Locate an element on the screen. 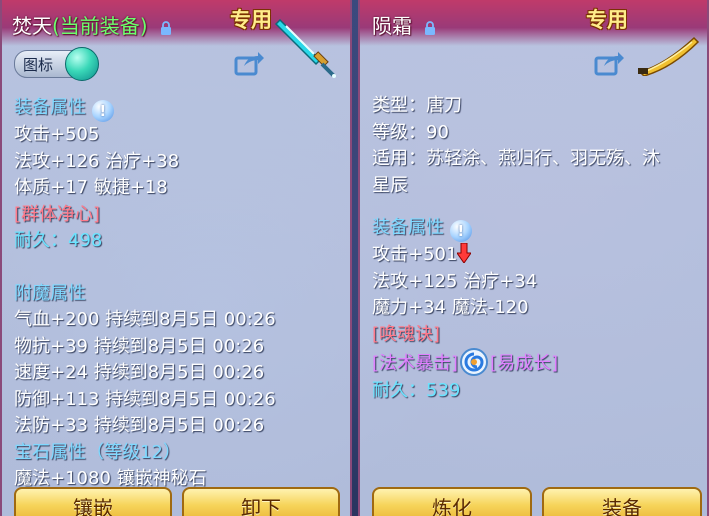 The image size is (709, 516). icon-toggle: 图标 is located at coordinates (56, 64).